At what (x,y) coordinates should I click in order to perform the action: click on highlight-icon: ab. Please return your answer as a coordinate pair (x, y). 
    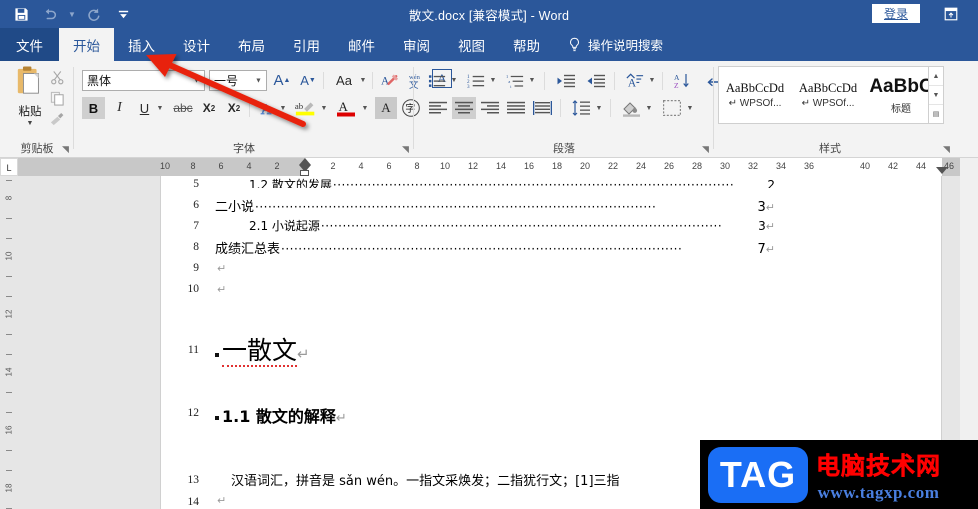
    Looking at the image, I should click on (306, 108).